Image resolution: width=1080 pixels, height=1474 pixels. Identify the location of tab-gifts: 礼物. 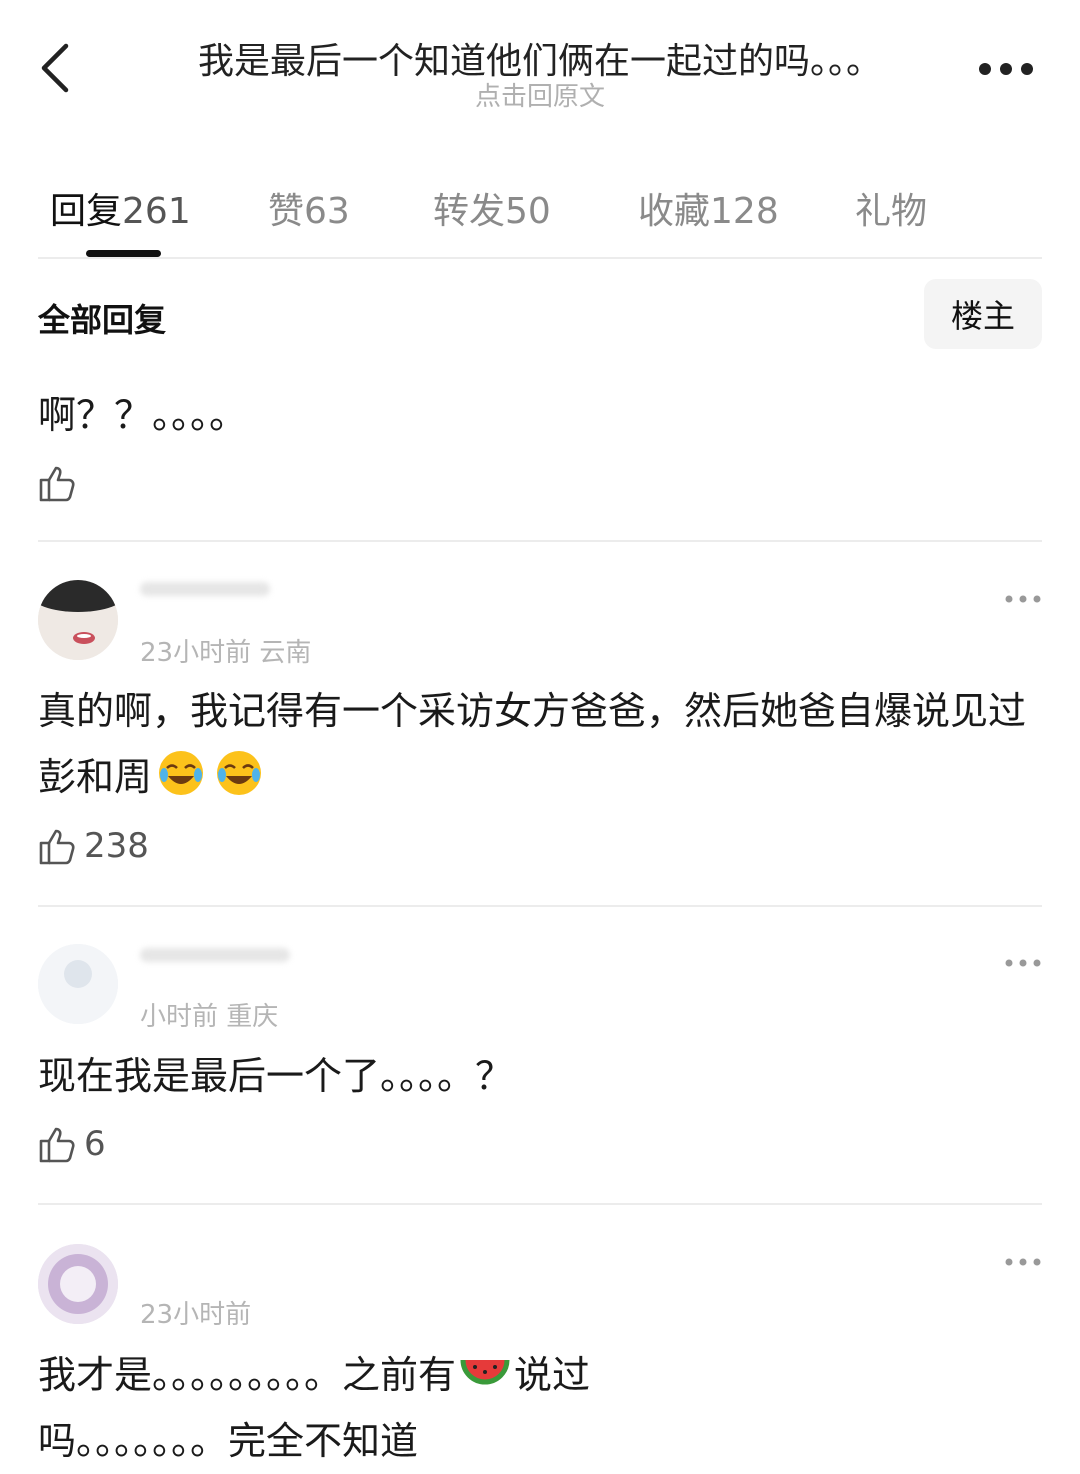
(891, 208).